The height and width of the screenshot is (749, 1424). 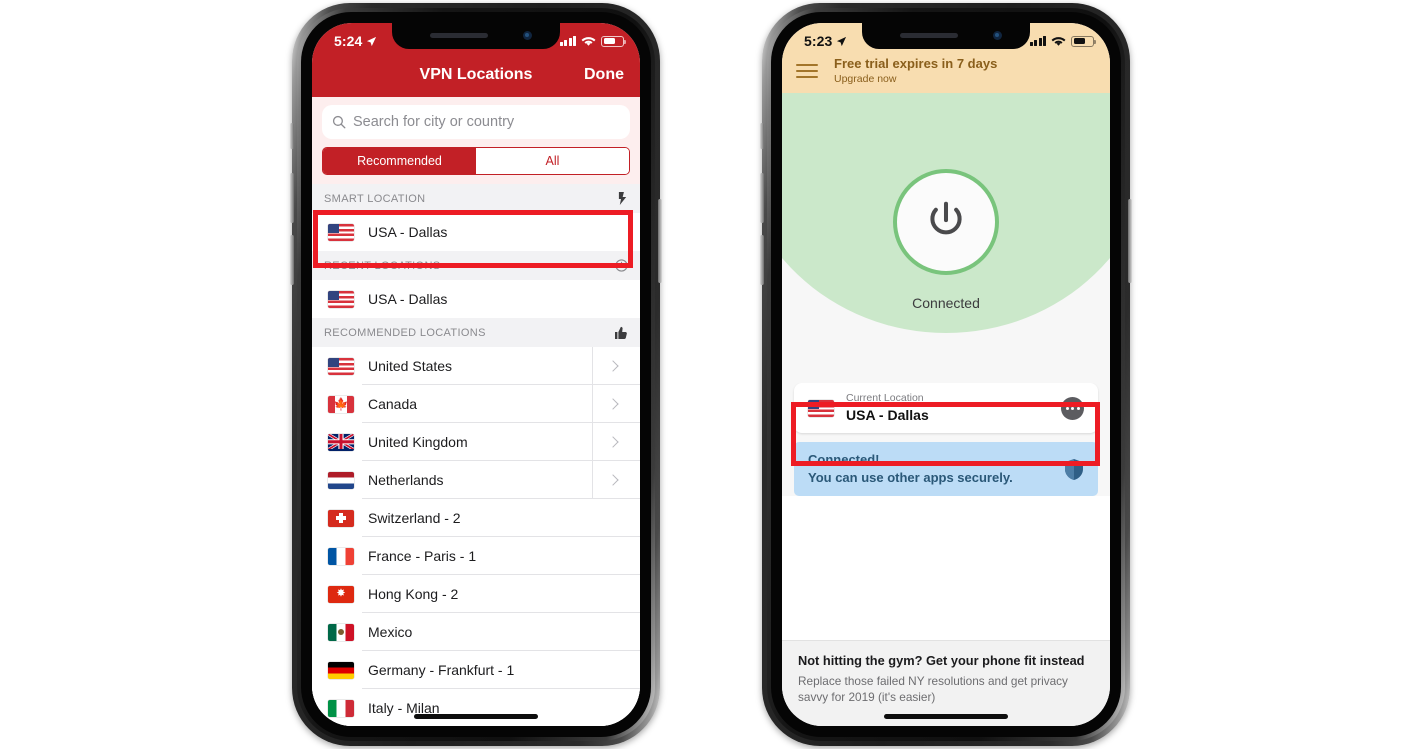 What do you see at coordinates (476, 632) in the screenshot?
I see `location-row-mexico: Mexico` at bounding box center [476, 632].